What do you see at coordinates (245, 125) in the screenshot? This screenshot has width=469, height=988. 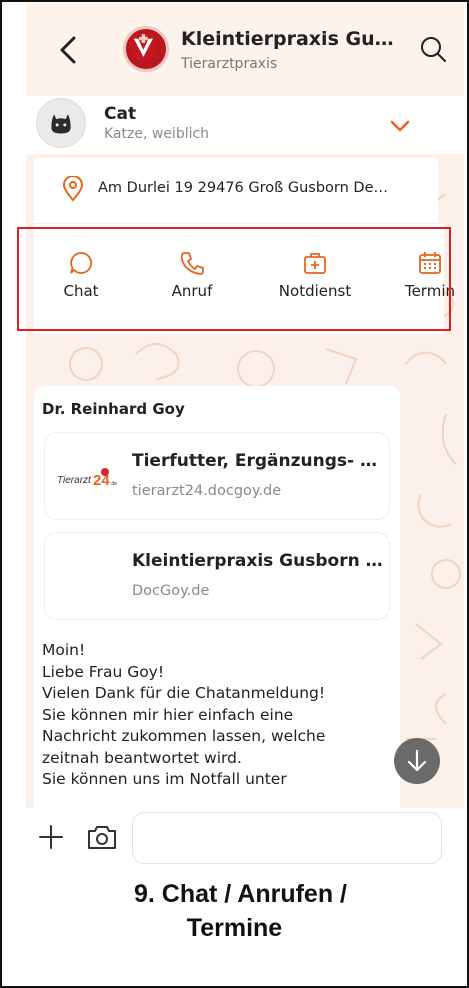 I see `pet-selector: Cat Katze, weiblich` at bounding box center [245, 125].